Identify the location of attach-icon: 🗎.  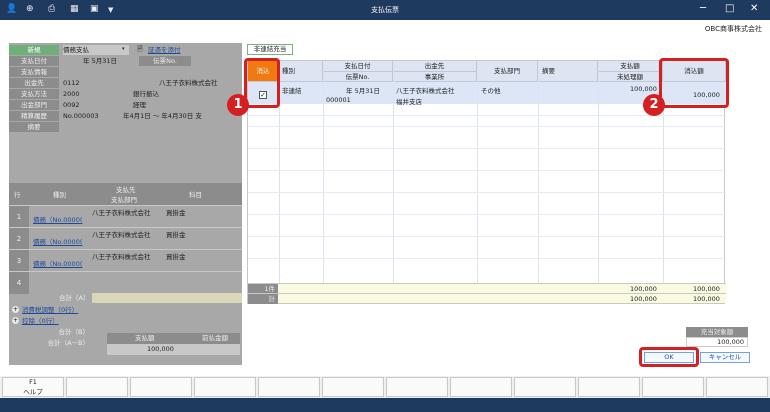
(140, 50).